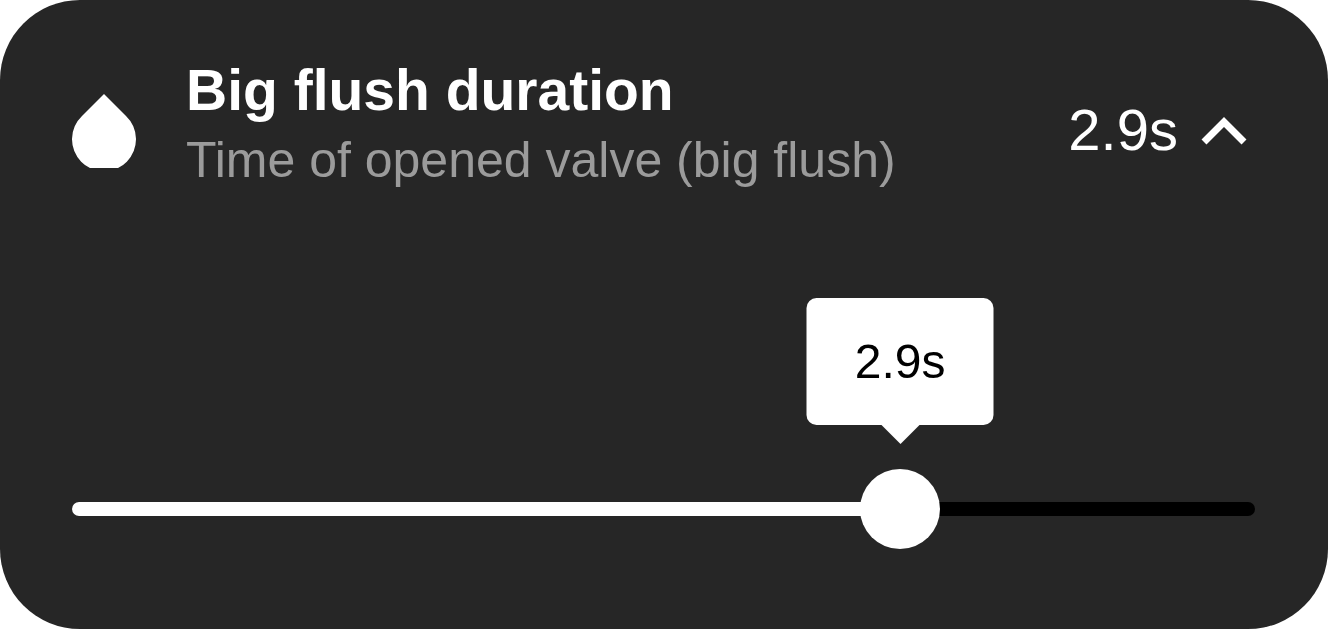  What do you see at coordinates (663, 509) in the screenshot?
I see `slider-track` at bounding box center [663, 509].